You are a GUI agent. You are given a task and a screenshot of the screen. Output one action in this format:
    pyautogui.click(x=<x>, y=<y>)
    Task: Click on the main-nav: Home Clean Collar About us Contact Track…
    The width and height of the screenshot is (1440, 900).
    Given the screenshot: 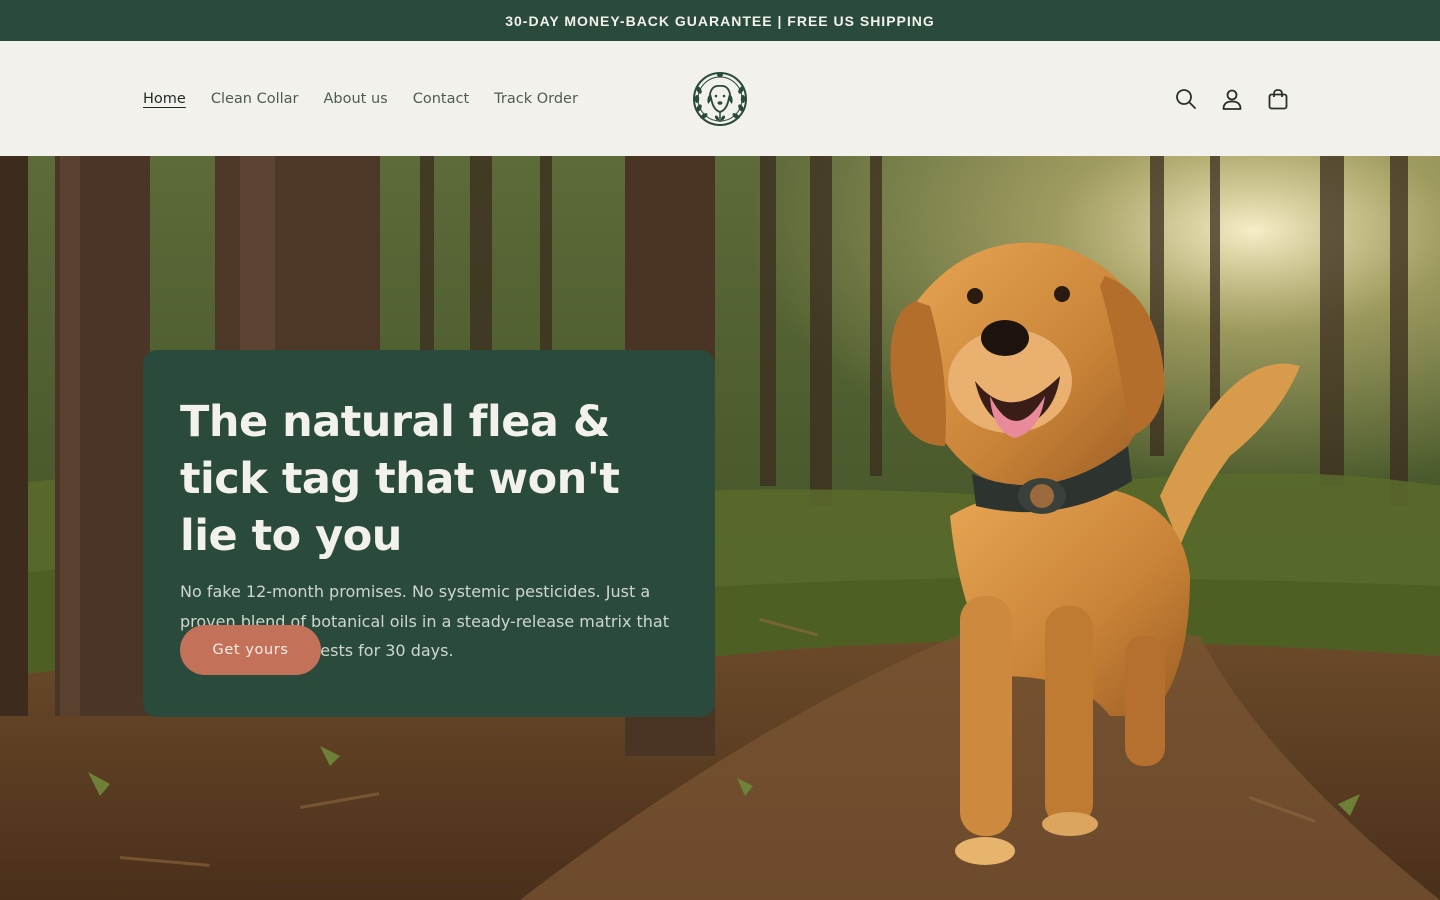 What is the action you would take?
    pyautogui.click(x=373, y=98)
    